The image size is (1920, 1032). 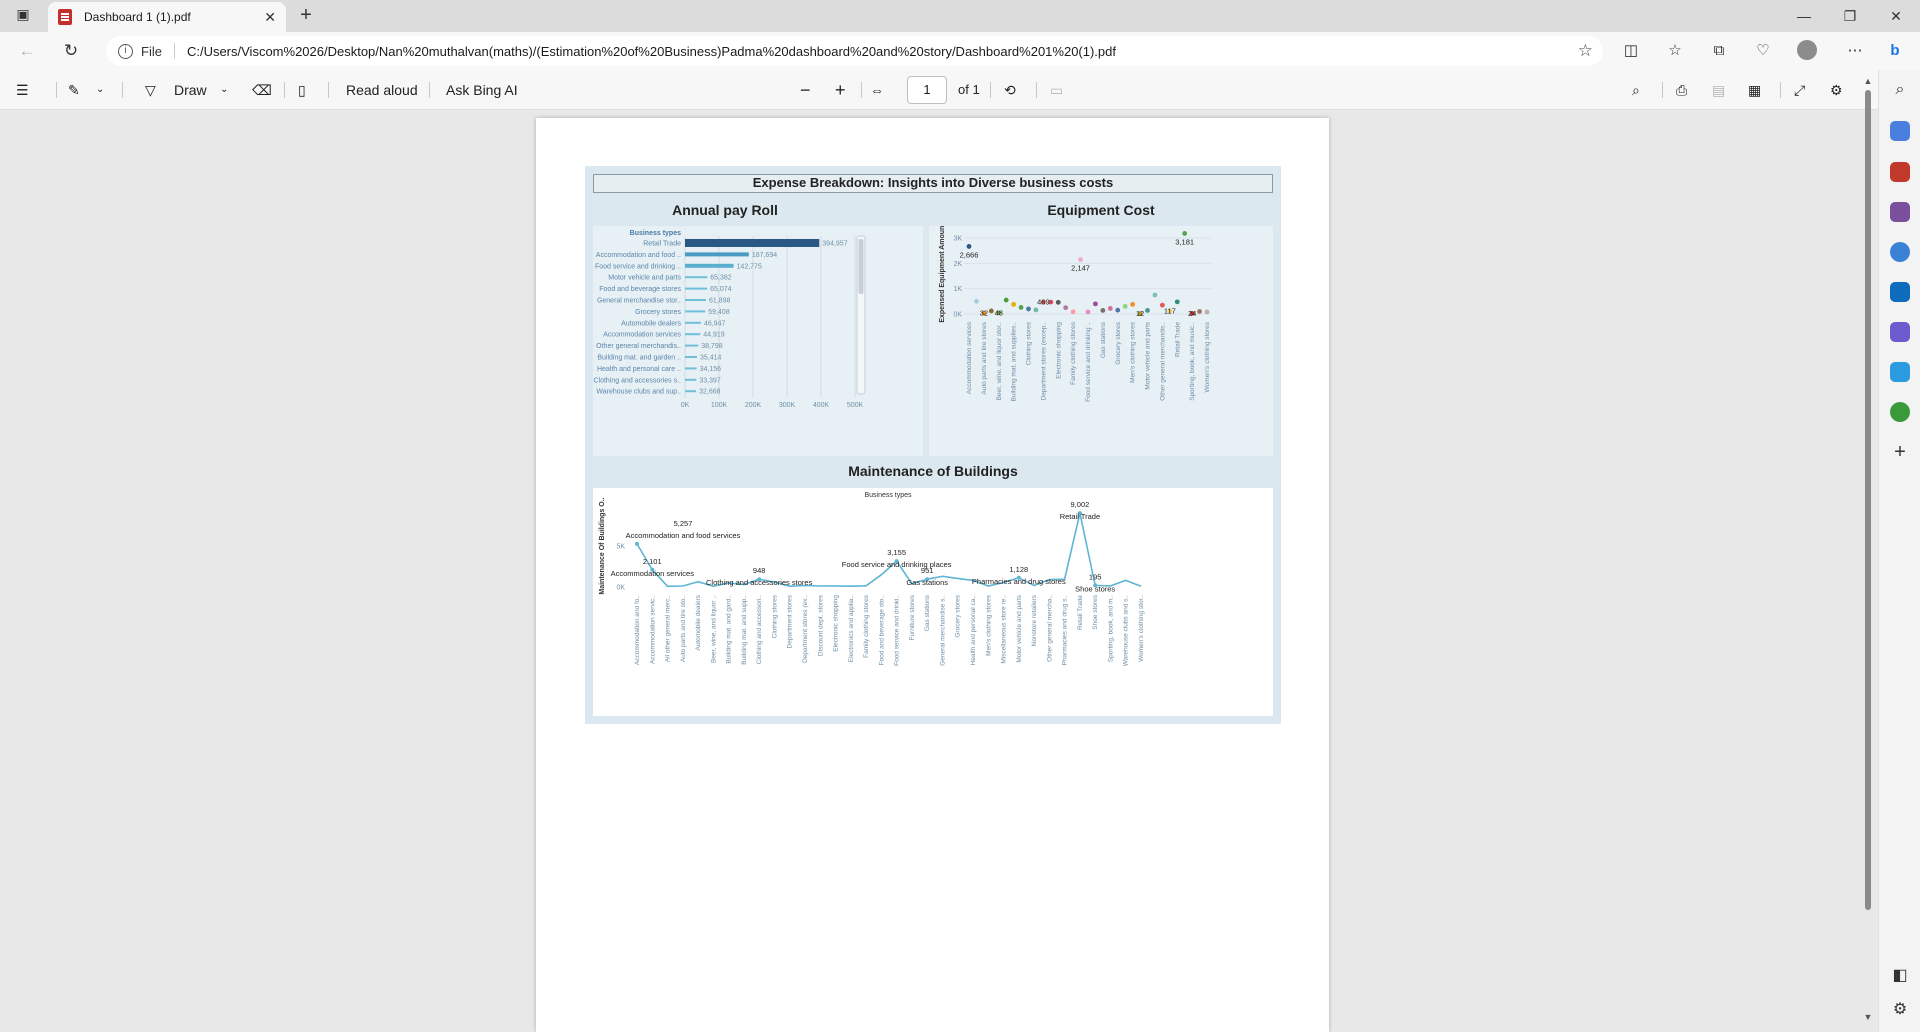 I want to click on scroll-up-icon: ▲, so click(x=1868, y=81).